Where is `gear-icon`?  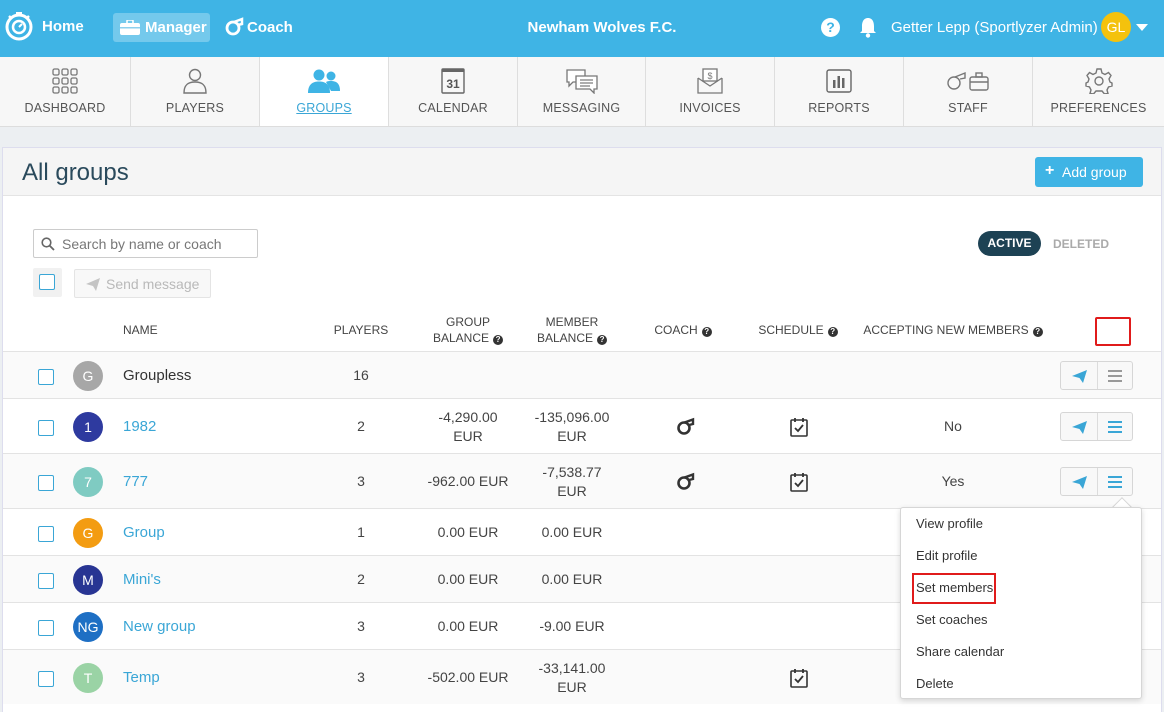 gear-icon is located at coordinates (1098, 81).